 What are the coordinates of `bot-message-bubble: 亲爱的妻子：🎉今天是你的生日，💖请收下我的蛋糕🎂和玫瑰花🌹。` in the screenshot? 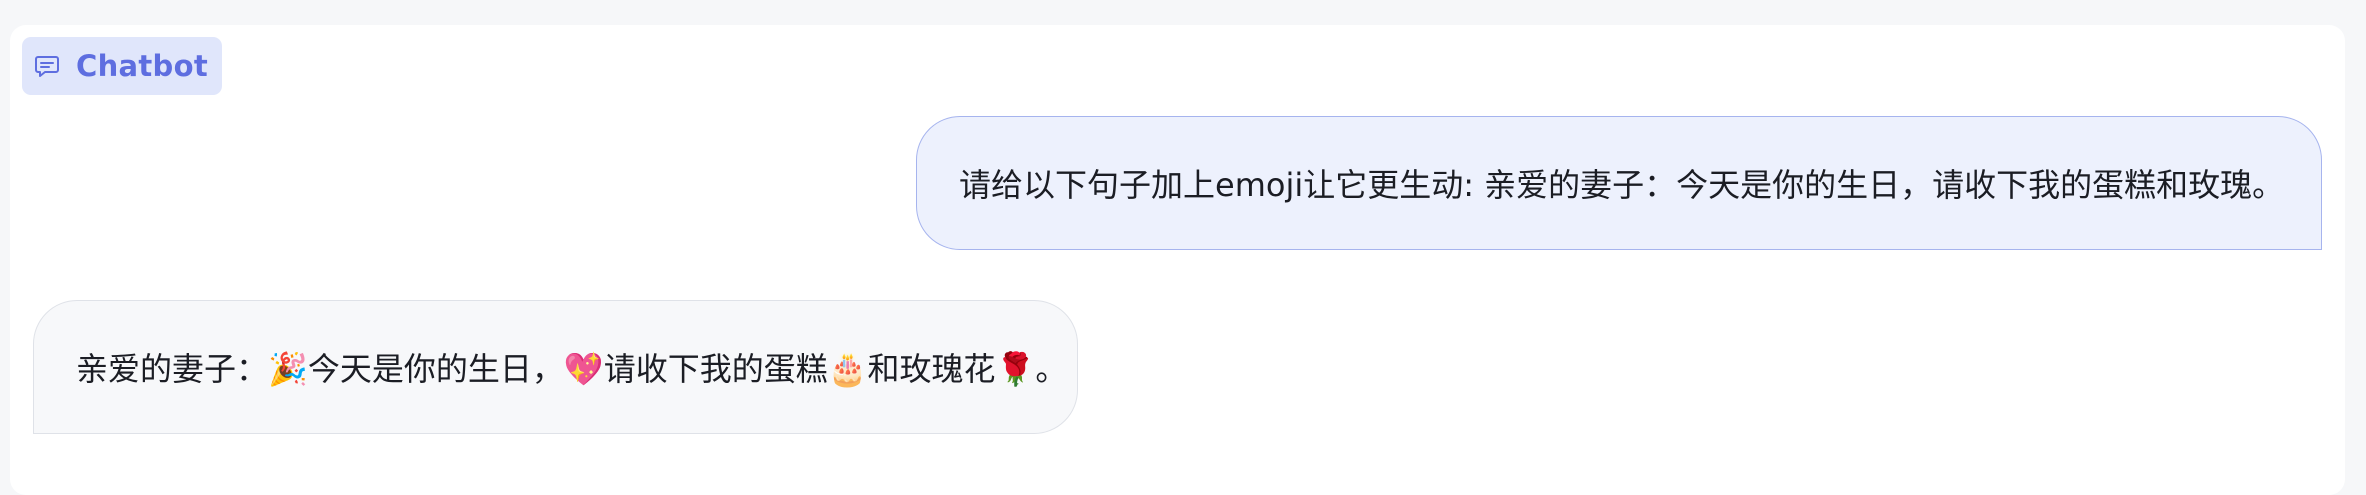 It's located at (555, 367).